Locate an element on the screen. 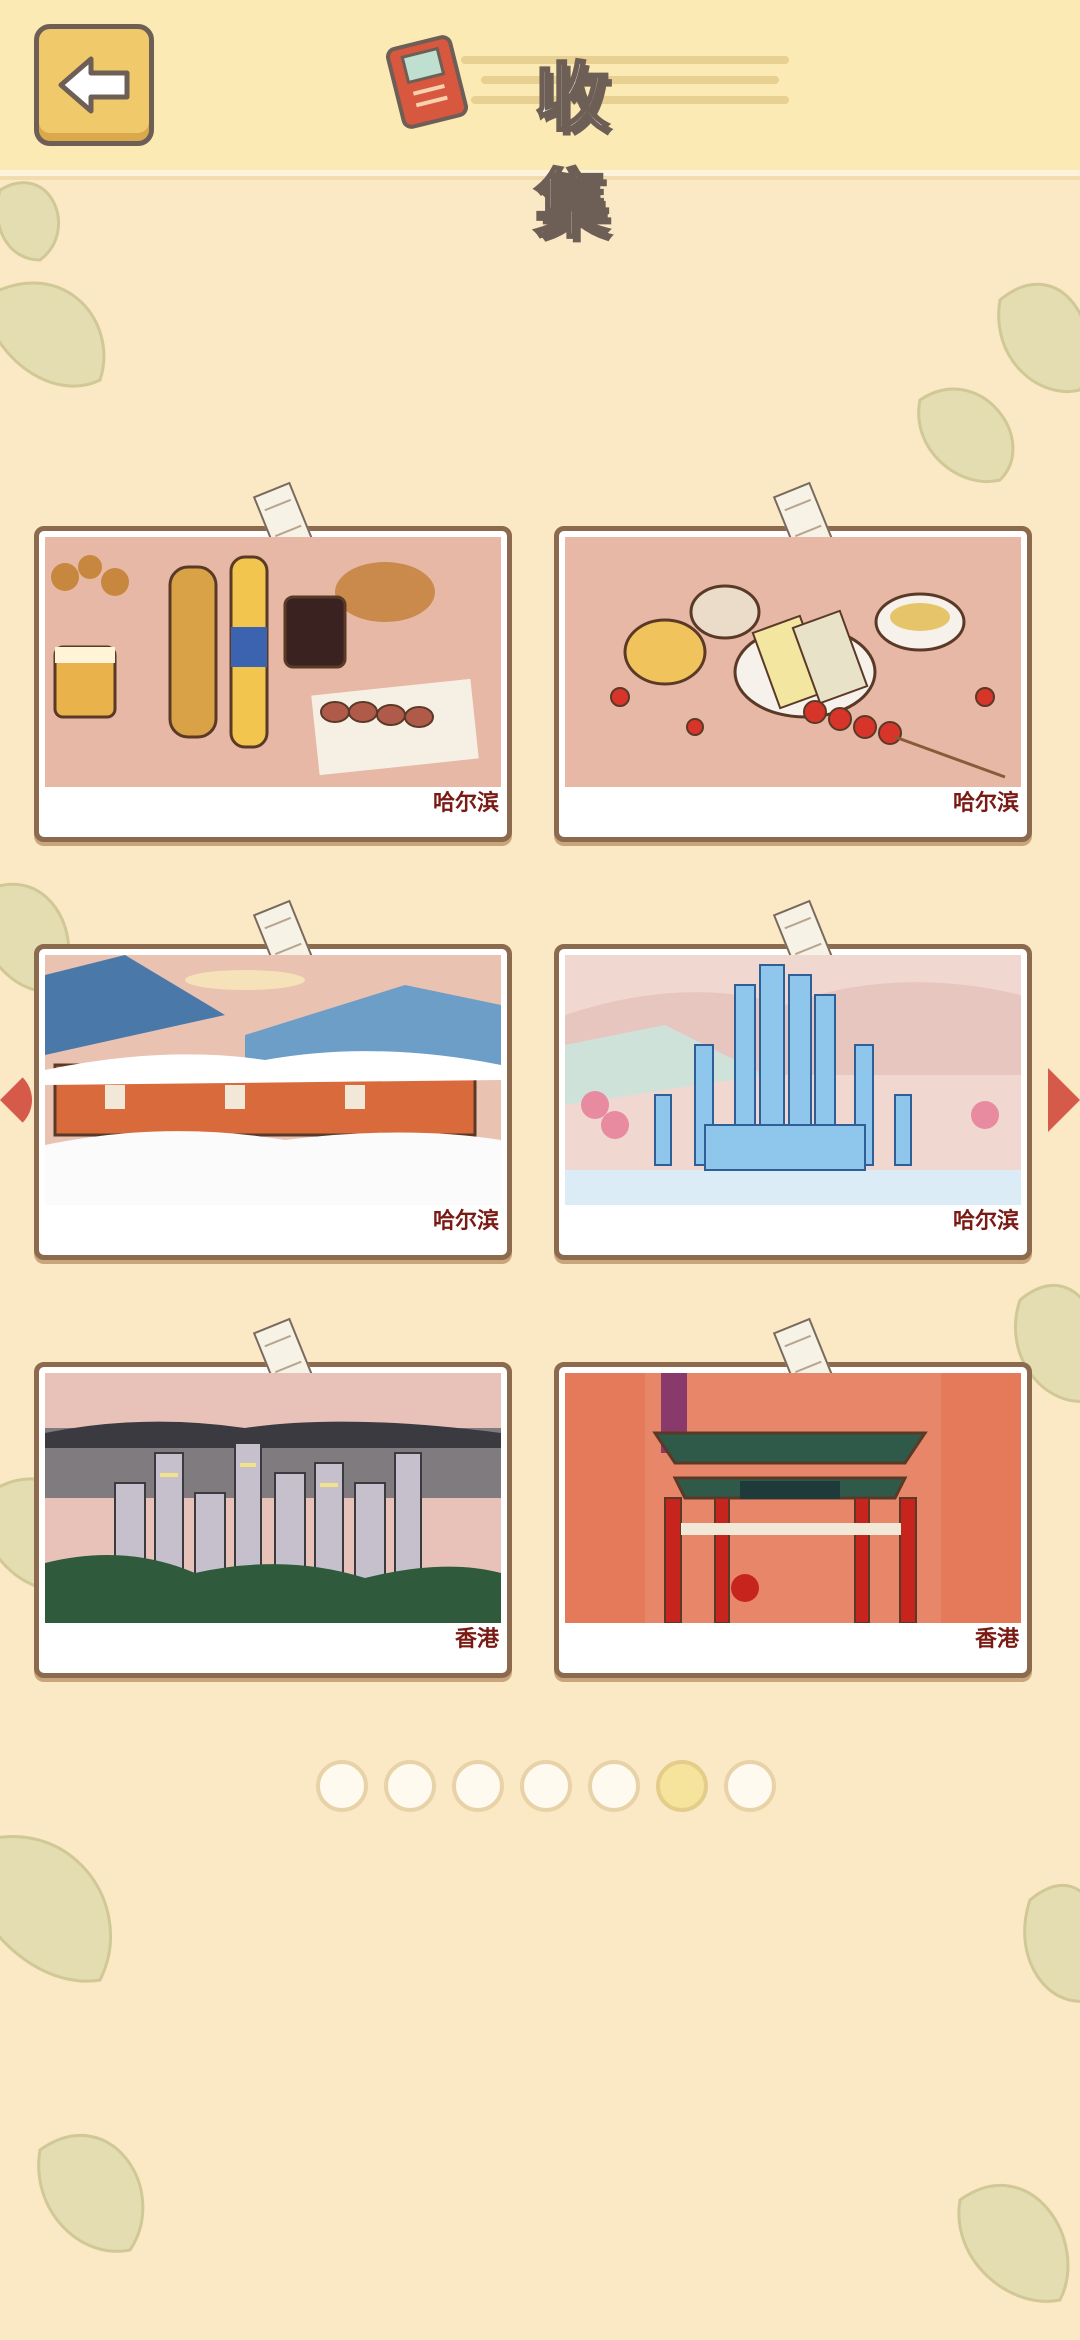 Image resolution: width=1080 pixels, height=2340 pixels. page-title: 收 集 is located at coordinates (595, 139).